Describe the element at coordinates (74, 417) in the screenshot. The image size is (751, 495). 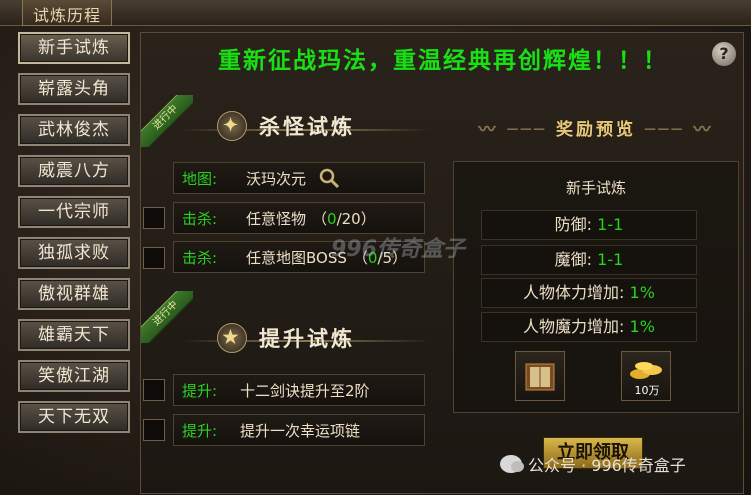
I see `sidebar-item-10: 天下无双` at that location.